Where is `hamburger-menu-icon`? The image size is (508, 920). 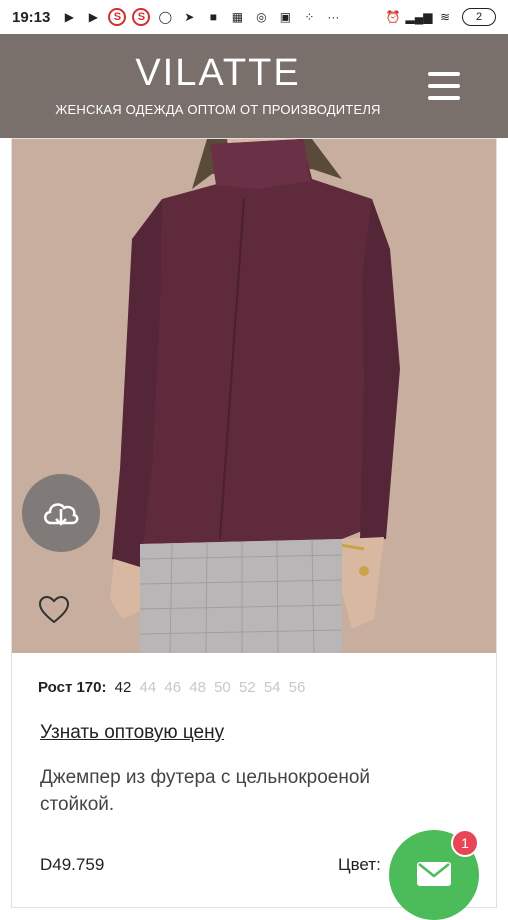
hamburger-menu-icon is located at coordinates (444, 86).